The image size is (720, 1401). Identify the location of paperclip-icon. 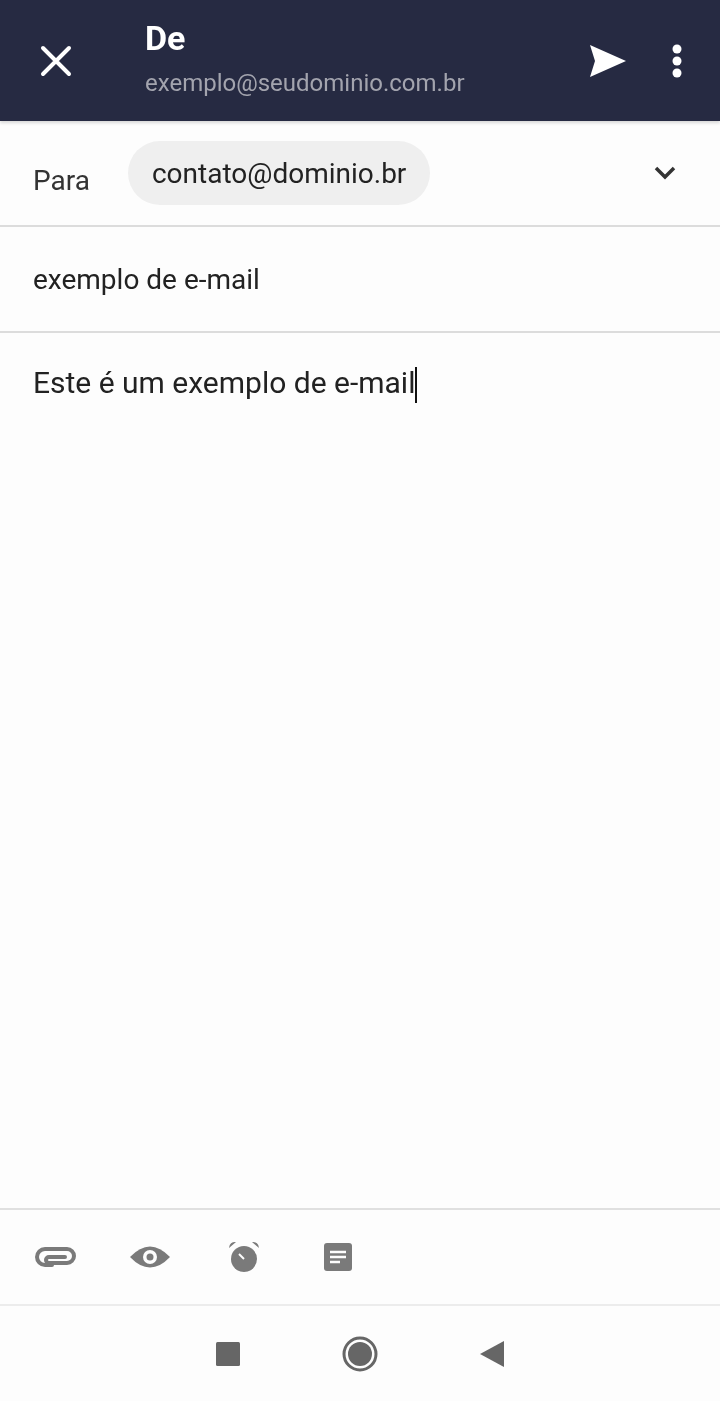
(56, 1257).